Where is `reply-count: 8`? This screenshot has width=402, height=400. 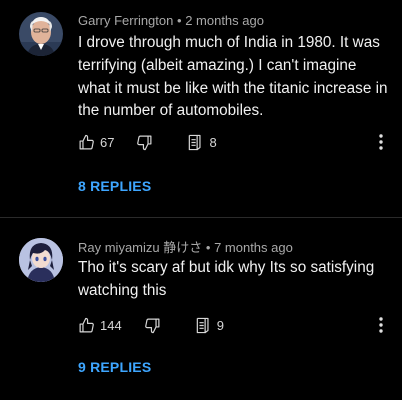 reply-count: 8 is located at coordinates (213, 142).